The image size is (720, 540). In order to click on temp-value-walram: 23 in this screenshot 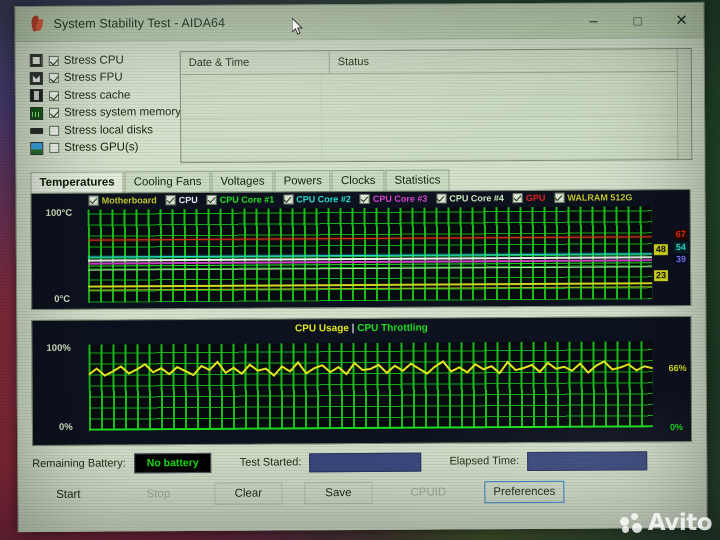, I will do `click(661, 276)`.